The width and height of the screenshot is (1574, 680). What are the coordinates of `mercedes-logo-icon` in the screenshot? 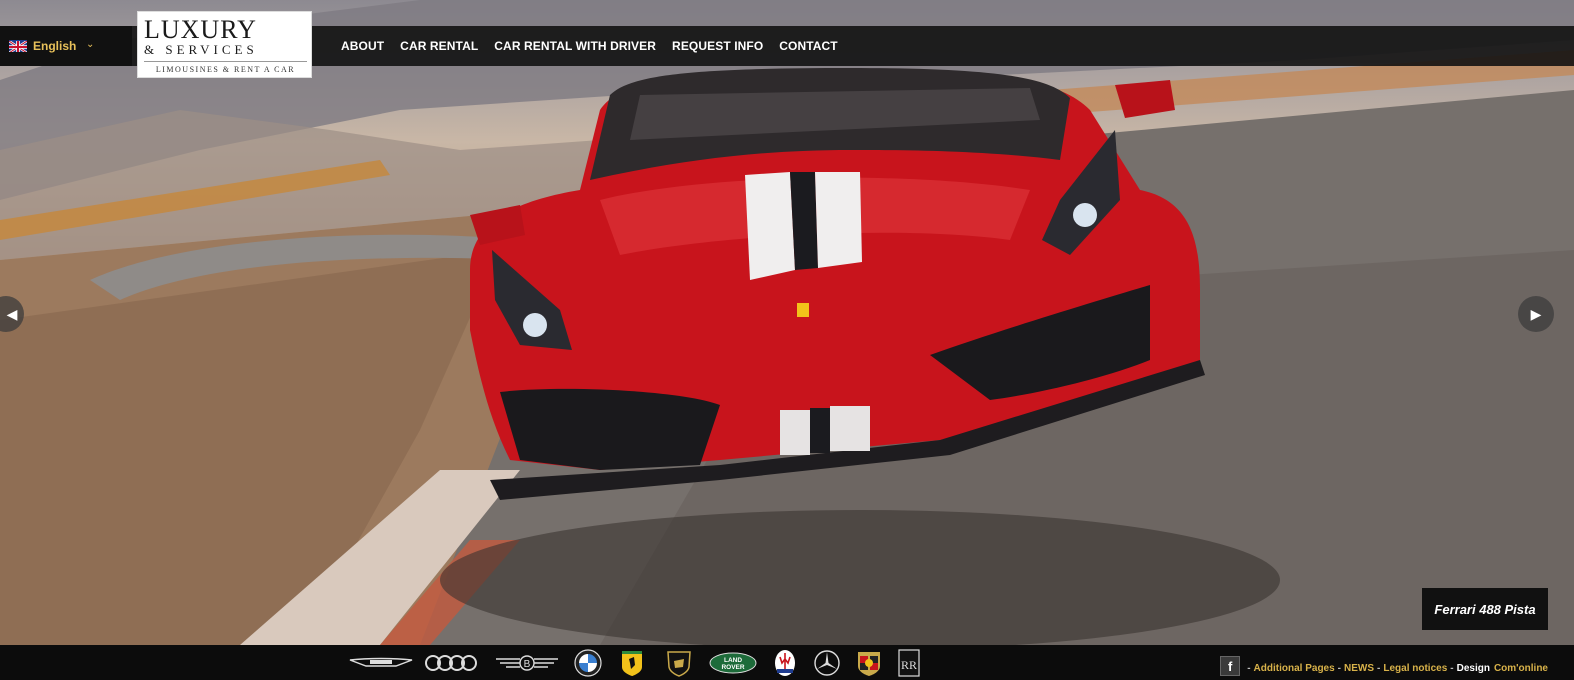 It's located at (827, 663).